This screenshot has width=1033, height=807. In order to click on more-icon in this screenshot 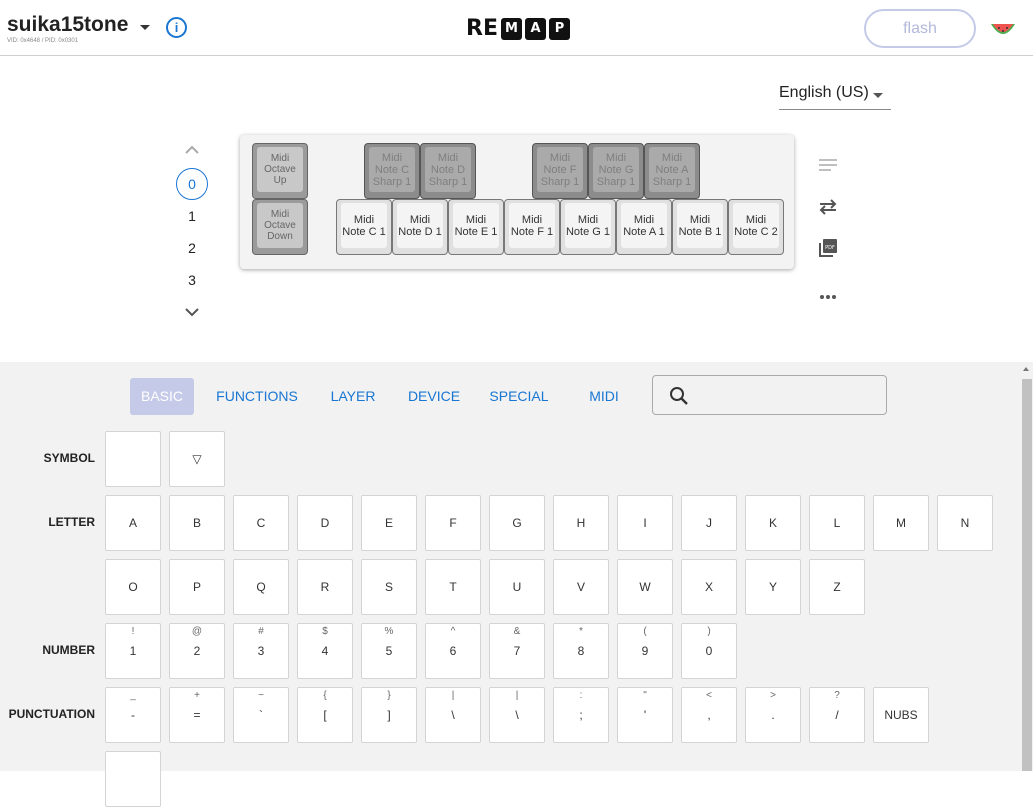, I will do `click(828, 297)`.